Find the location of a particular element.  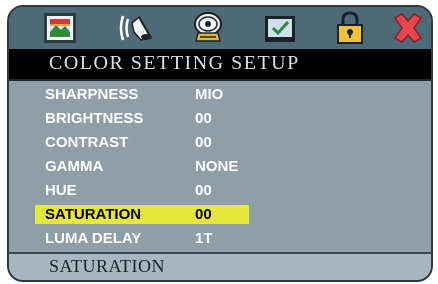

setting-label: GAMMA is located at coordinates (74, 166).